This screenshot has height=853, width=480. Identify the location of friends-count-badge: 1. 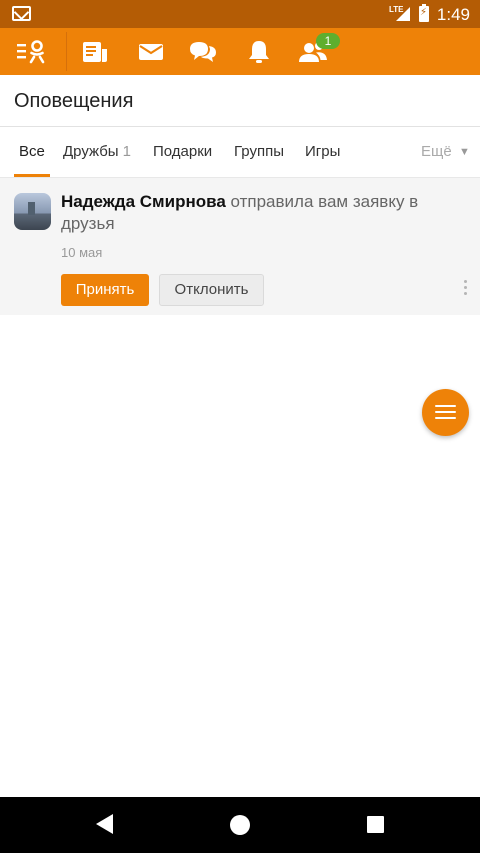
(328, 41).